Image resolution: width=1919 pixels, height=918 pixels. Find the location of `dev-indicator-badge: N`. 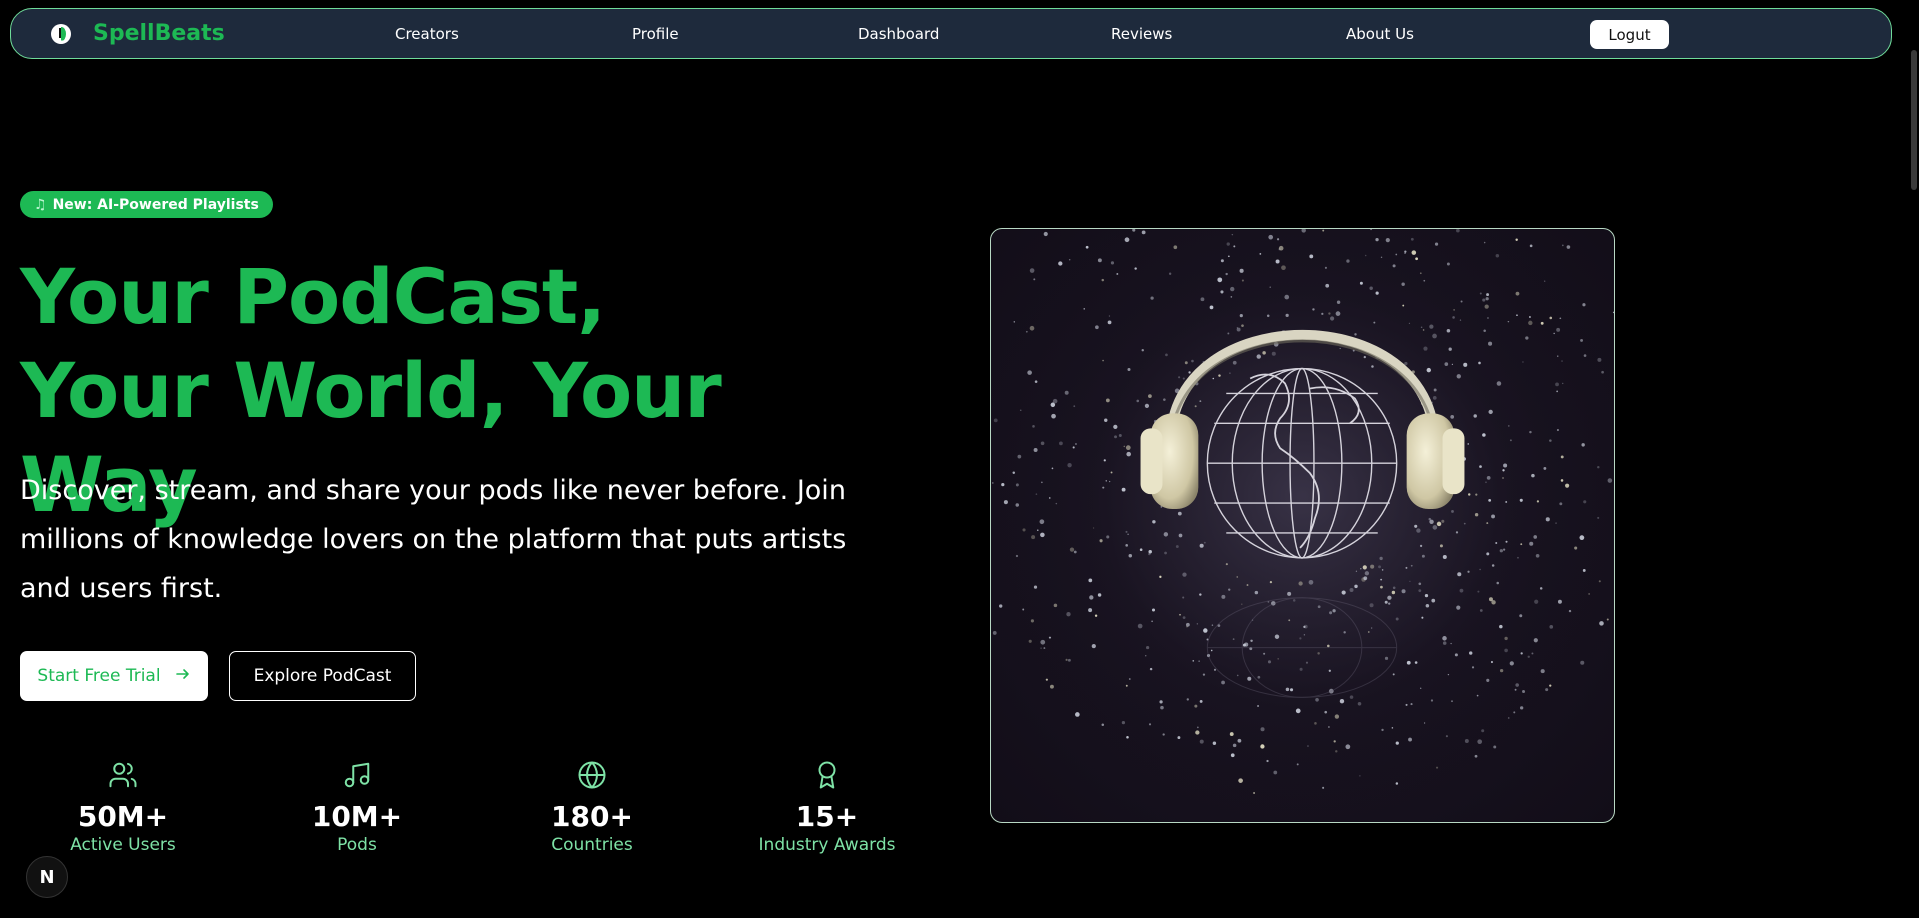

dev-indicator-badge: N is located at coordinates (47, 877).